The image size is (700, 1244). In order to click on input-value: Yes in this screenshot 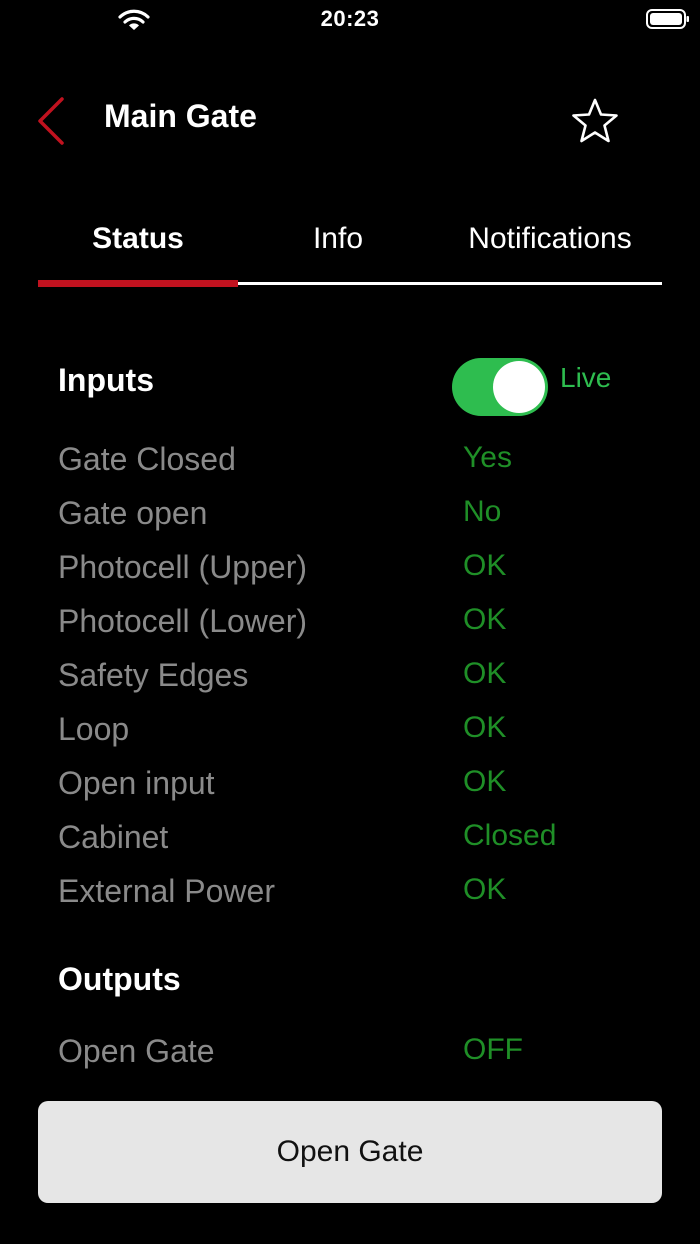, I will do `click(487, 457)`.